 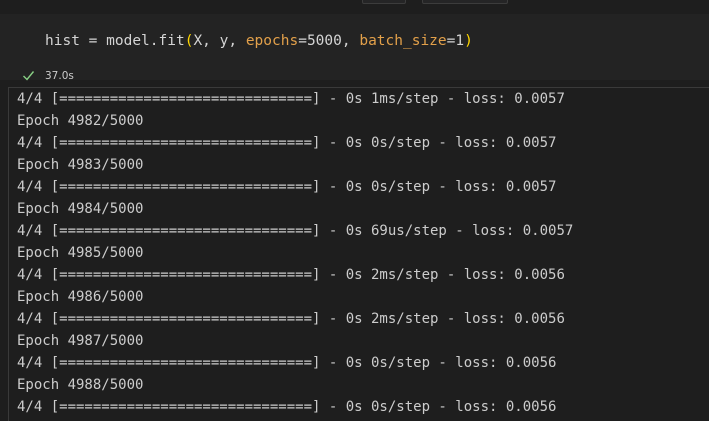 I want to click on code-value-batch-size: 1, so click(x=460, y=41).